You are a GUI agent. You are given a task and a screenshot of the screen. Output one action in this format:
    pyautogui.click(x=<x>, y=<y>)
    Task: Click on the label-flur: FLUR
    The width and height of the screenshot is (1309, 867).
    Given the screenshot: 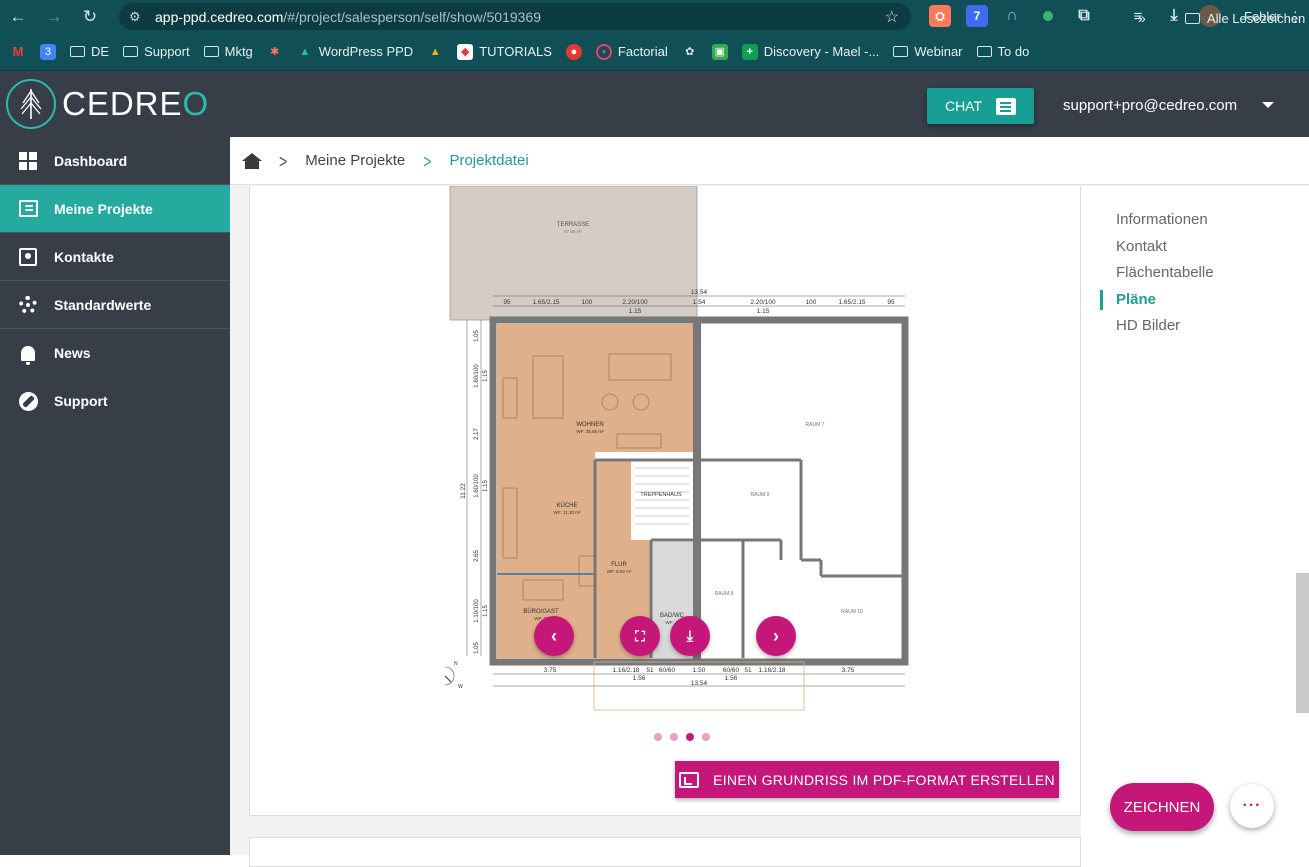 What is the action you would take?
    pyautogui.click(x=619, y=565)
    